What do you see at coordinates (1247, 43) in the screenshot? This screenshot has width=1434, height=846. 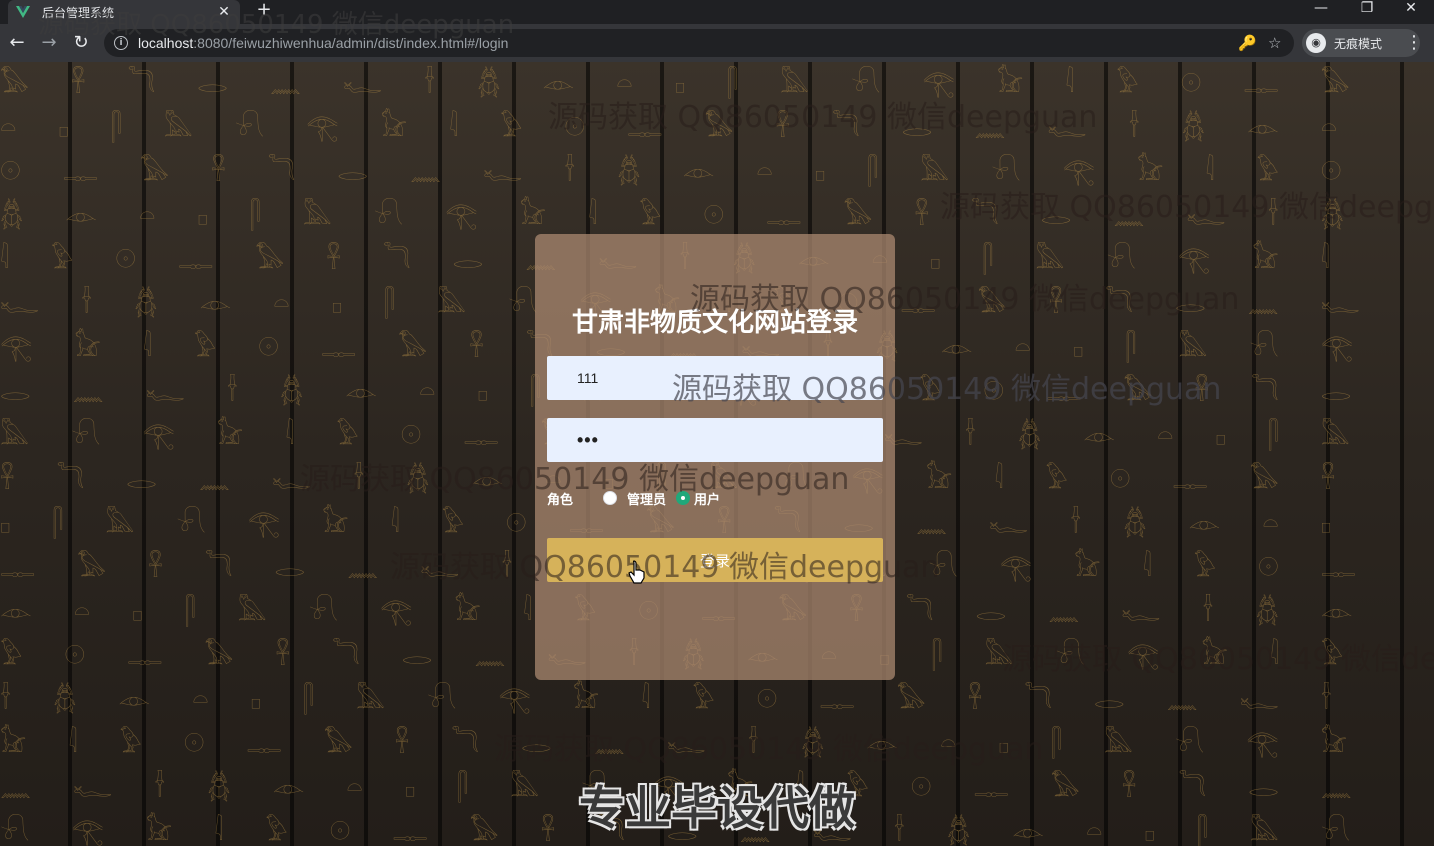 I see `key-icon: 🔑` at bounding box center [1247, 43].